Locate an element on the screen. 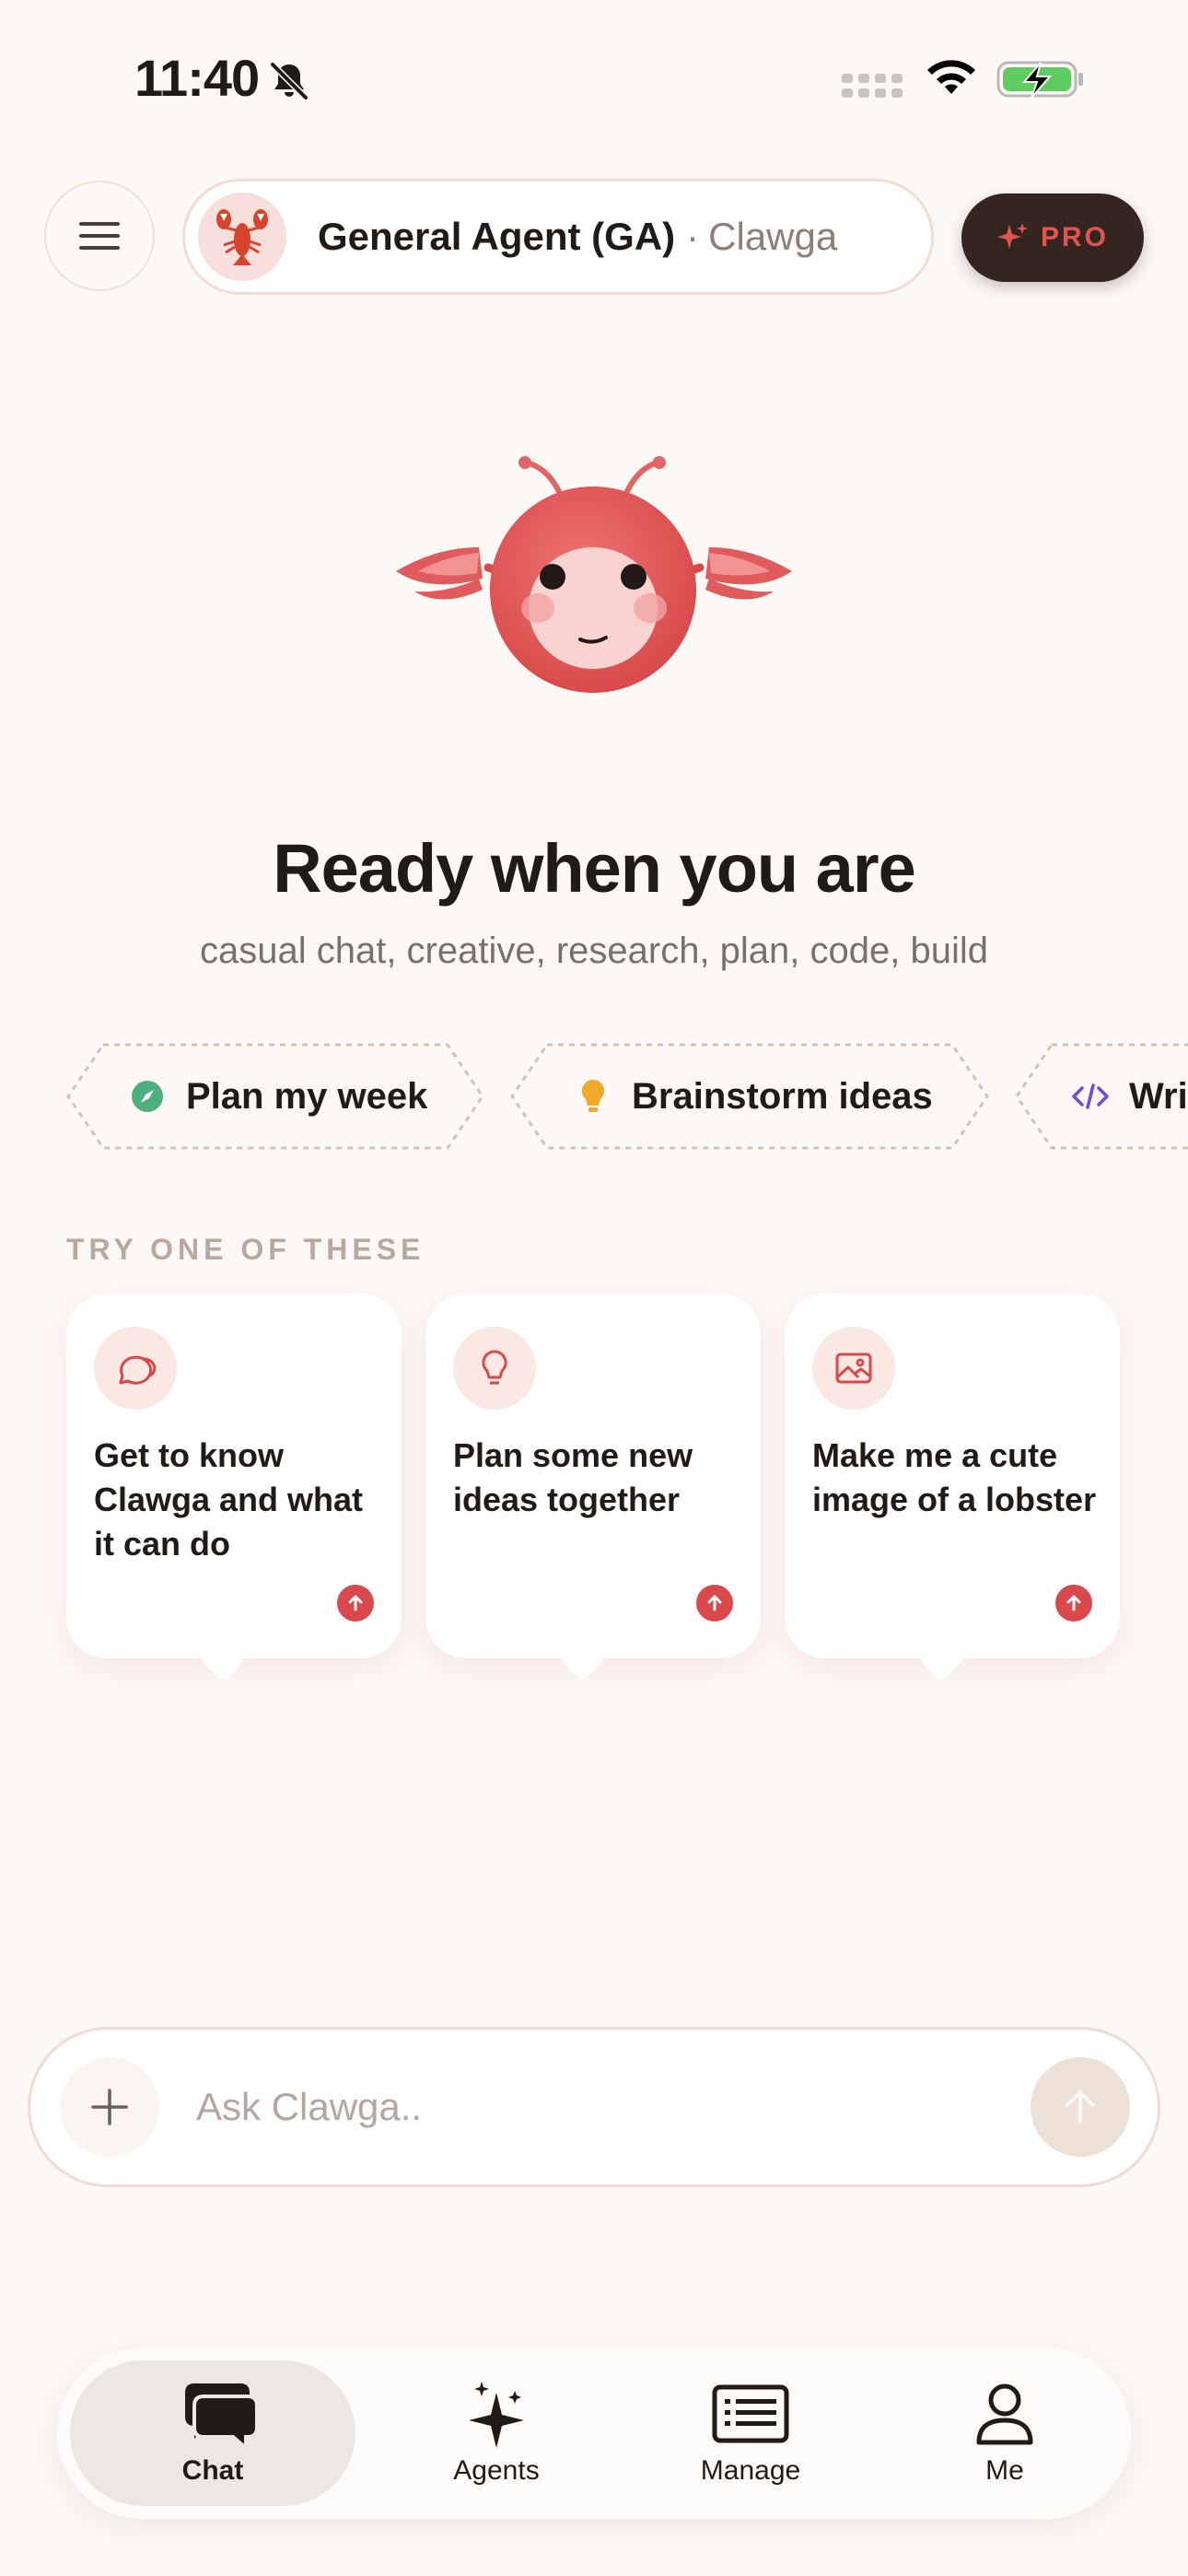 The height and width of the screenshot is (2576, 1188). status-time: 11:40 is located at coordinates (197, 78).